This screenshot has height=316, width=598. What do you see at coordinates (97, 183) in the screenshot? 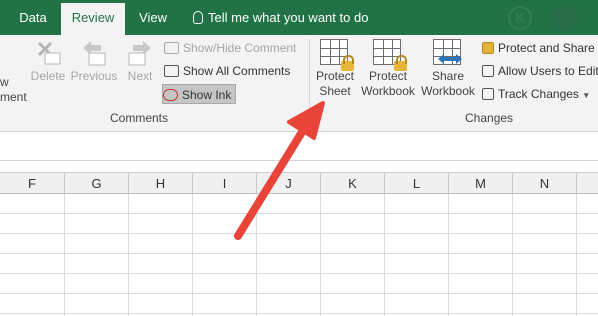
I see `column-header-g: G` at bounding box center [97, 183].